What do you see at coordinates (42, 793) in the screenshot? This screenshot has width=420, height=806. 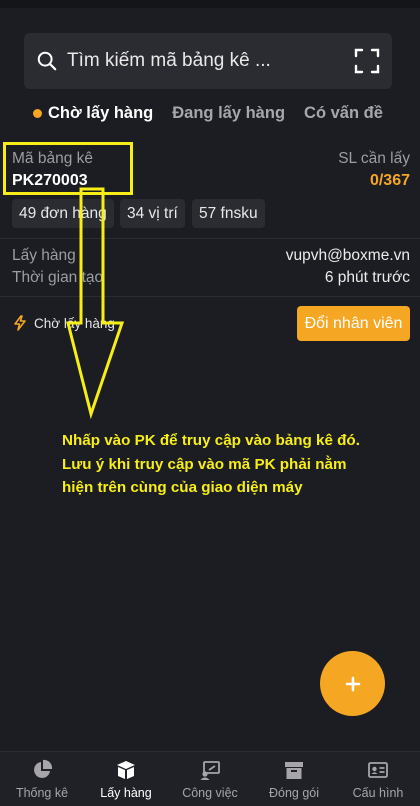 I see `nav-label: Thống kê` at bounding box center [42, 793].